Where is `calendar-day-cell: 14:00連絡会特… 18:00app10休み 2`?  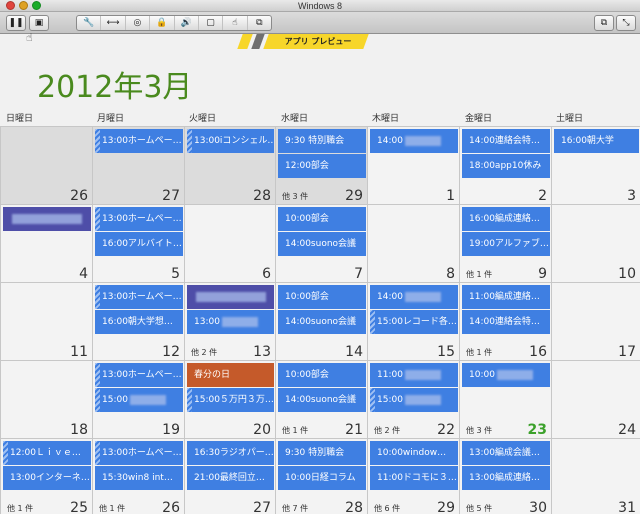 calendar-day-cell: 14:00連絡会特… 18:00app10休み 2 is located at coordinates (505, 165).